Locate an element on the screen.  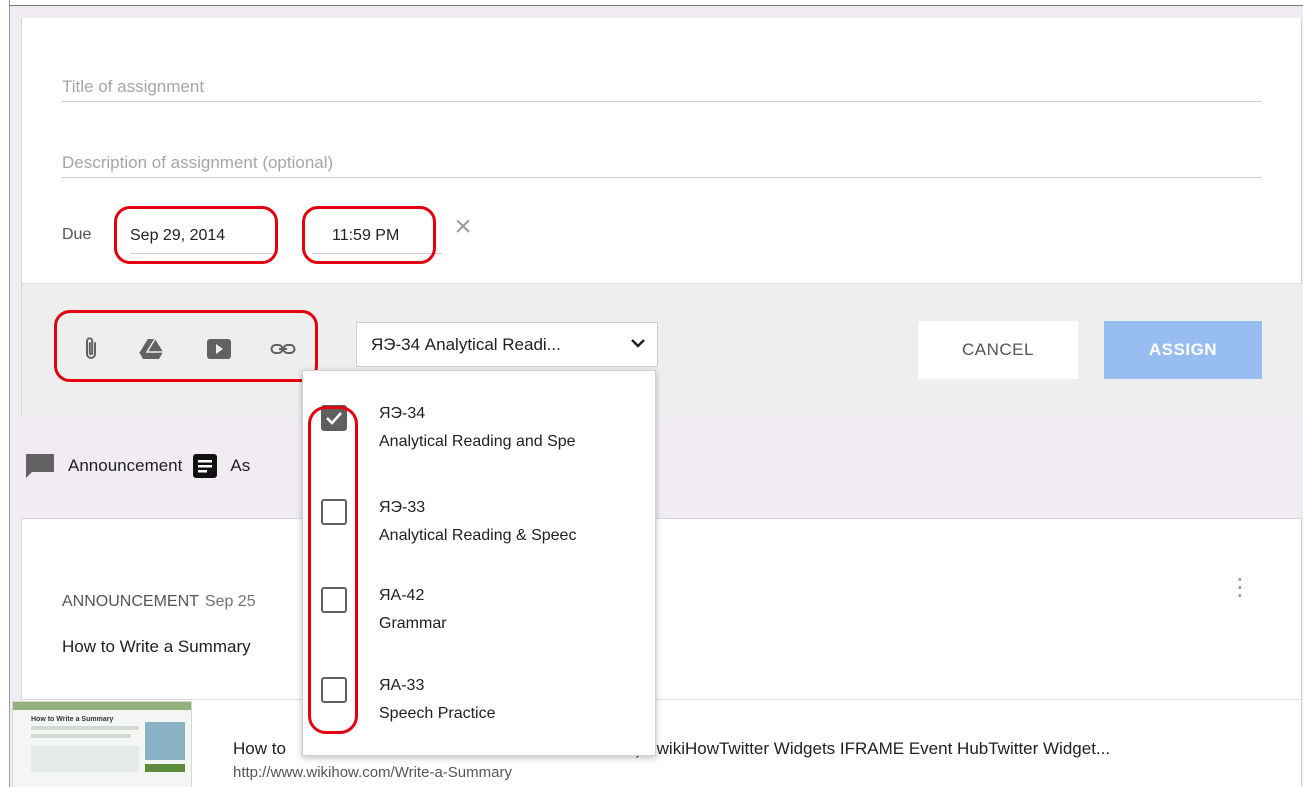
paperclip-icon is located at coordinates (91, 349).